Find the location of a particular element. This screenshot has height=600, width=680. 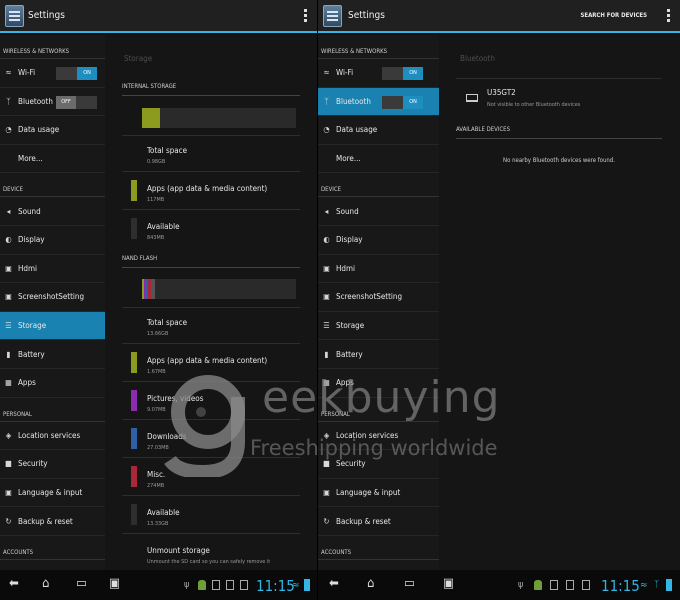

internal-available-label: Available is located at coordinates (163, 226).